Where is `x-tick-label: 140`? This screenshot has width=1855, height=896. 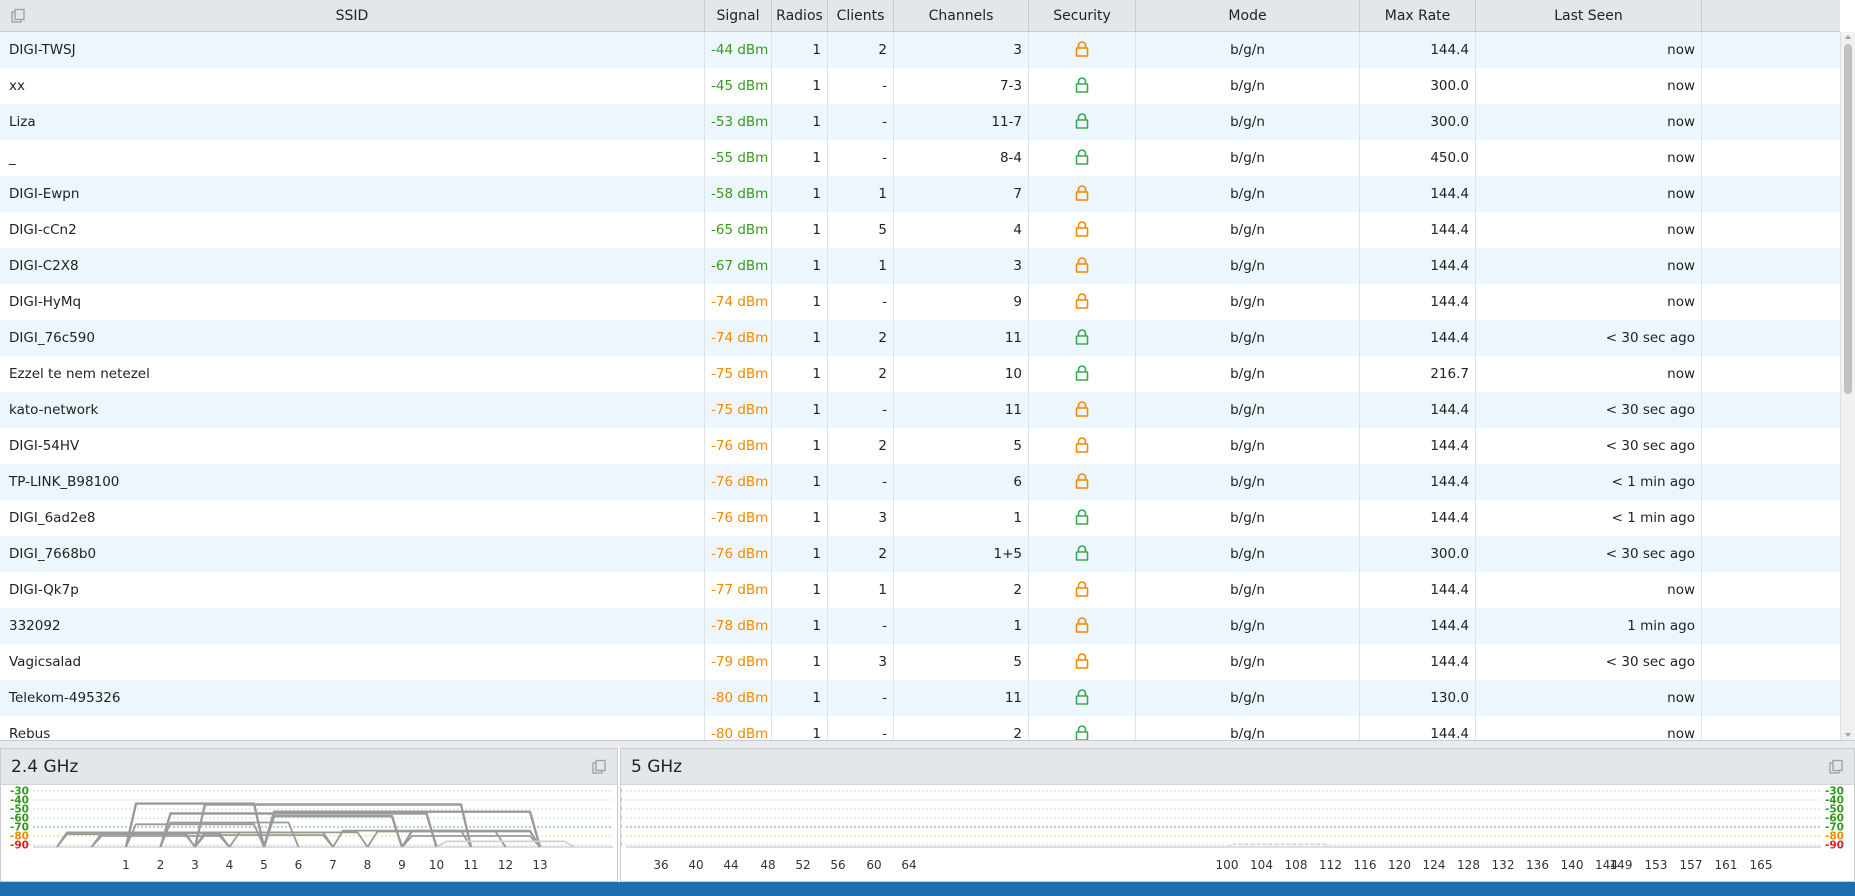
x-tick-label: 140 is located at coordinates (1572, 865).